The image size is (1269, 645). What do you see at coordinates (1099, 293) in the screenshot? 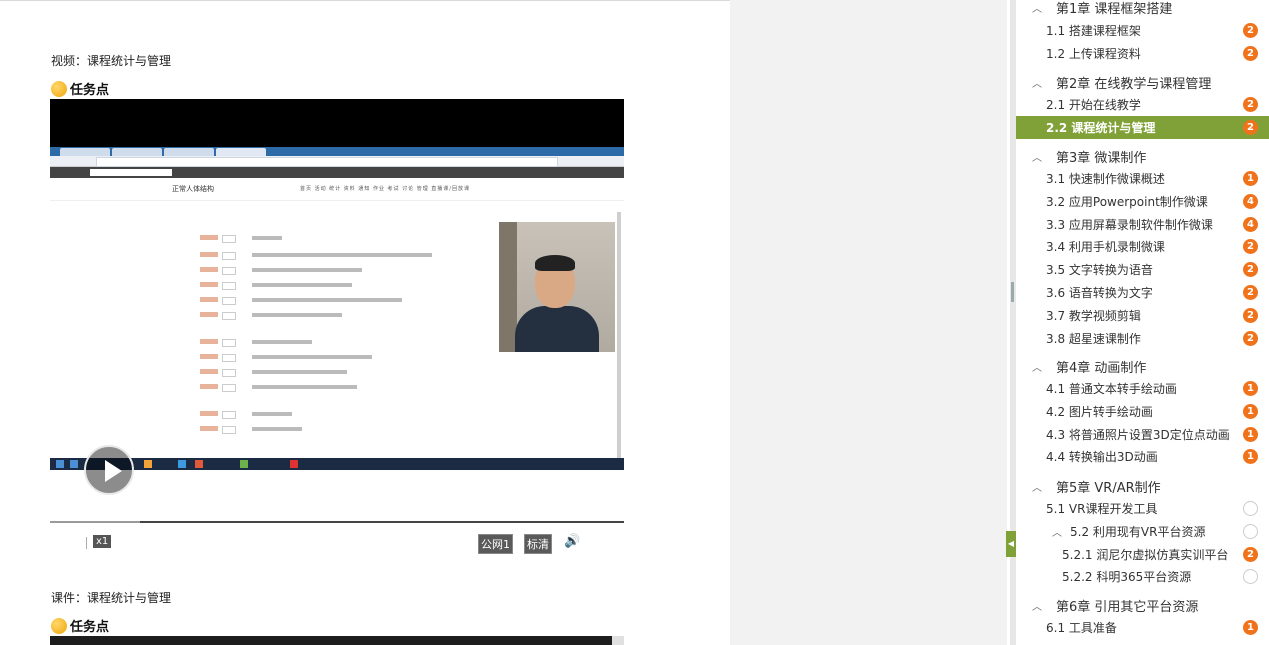
I see `sidebar-item-label: 3.6 语音转换为文字` at bounding box center [1099, 293].